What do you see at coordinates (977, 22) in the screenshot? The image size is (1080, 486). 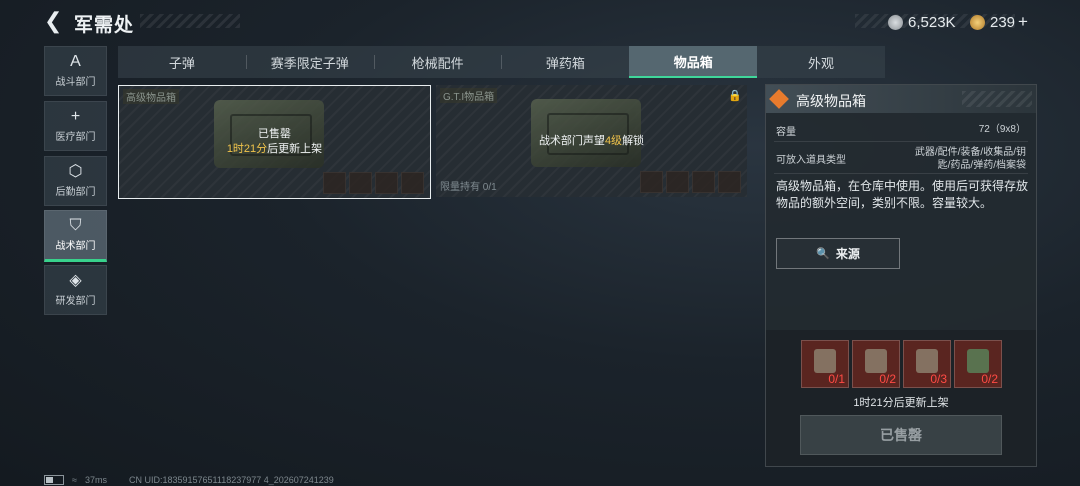 I see `gold-coin-icon` at bounding box center [977, 22].